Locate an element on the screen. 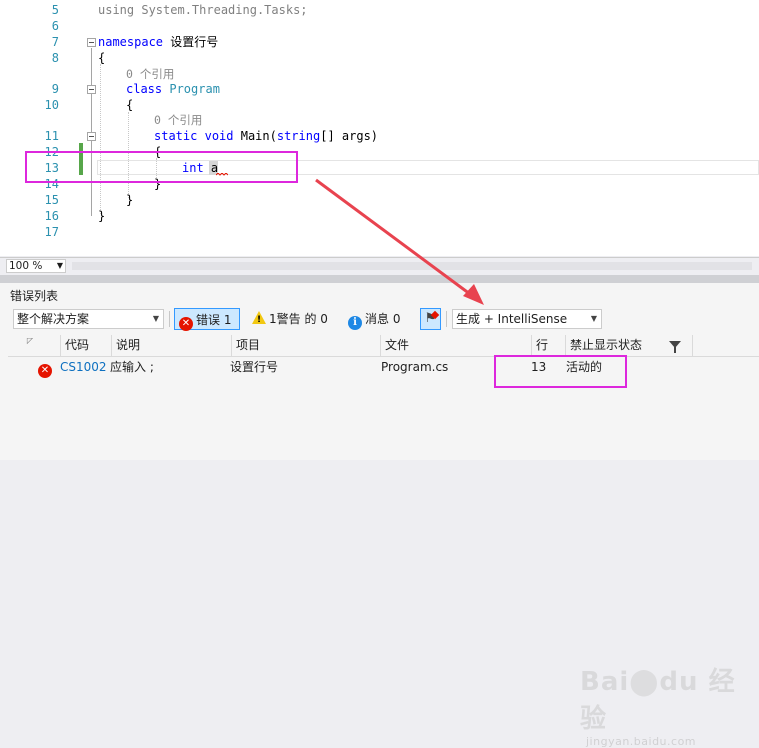 The width and height of the screenshot is (759, 748). code-line: 7 namespace 设置行号 is located at coordinates (379, 42).